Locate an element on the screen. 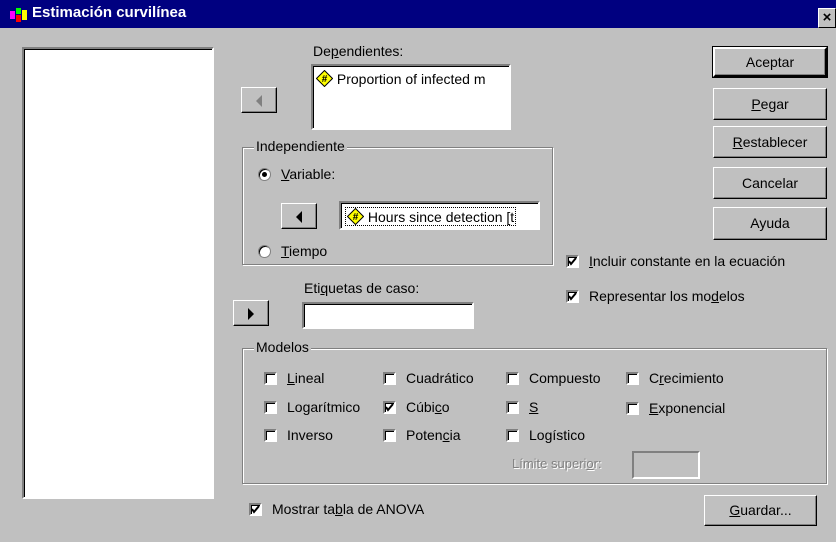 This screenshot has height=542, width=836. anova-checkbox is located at coordinates (255, 509).